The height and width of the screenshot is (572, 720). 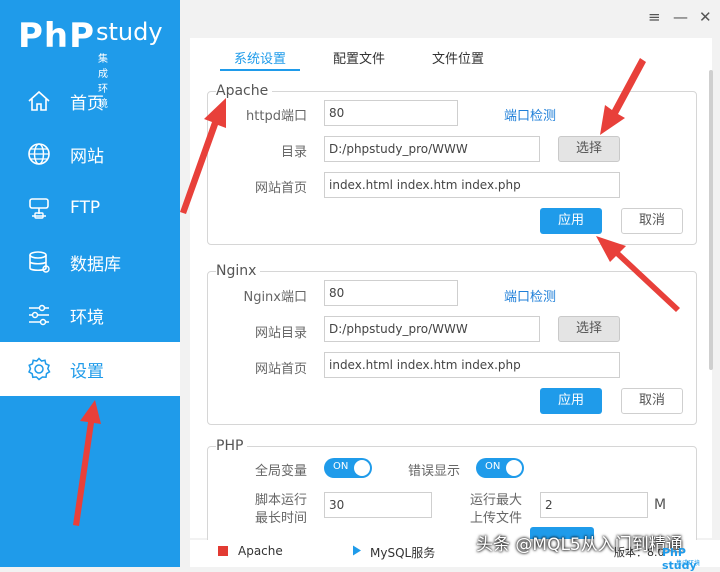 I want to click on menu-icon: ≡, so click(x=654, y=17).